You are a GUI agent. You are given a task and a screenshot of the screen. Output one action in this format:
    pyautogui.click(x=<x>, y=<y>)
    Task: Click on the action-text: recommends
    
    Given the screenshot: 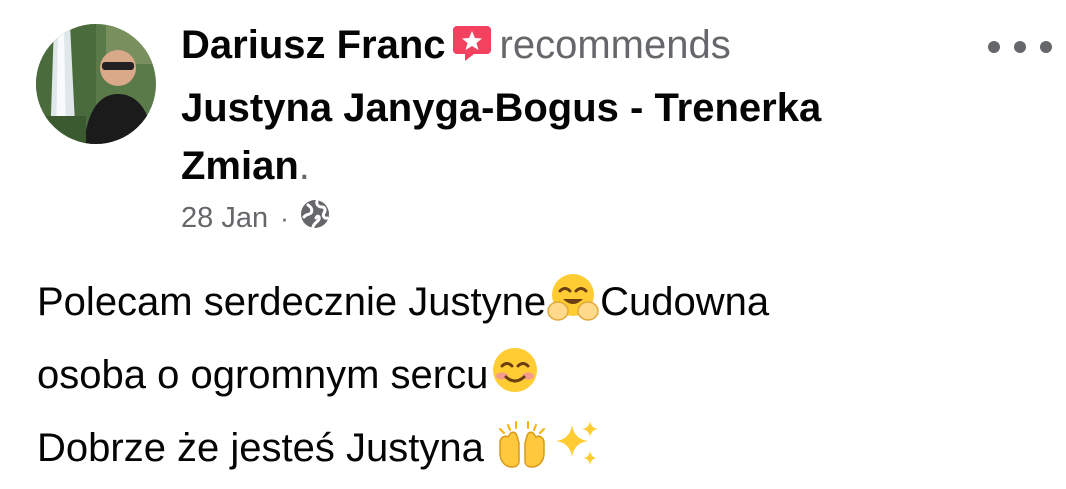 What is the action you would take?
    pyautogui.click(x=615, y=45)
    